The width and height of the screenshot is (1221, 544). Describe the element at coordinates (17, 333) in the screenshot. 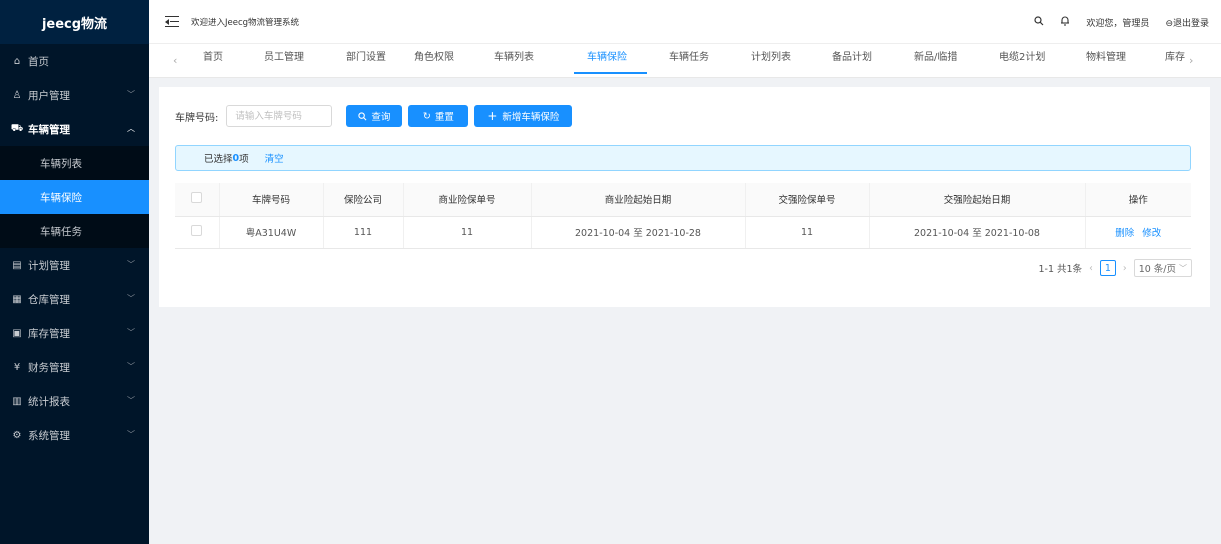

I see `box-icon: ▣` at that location.